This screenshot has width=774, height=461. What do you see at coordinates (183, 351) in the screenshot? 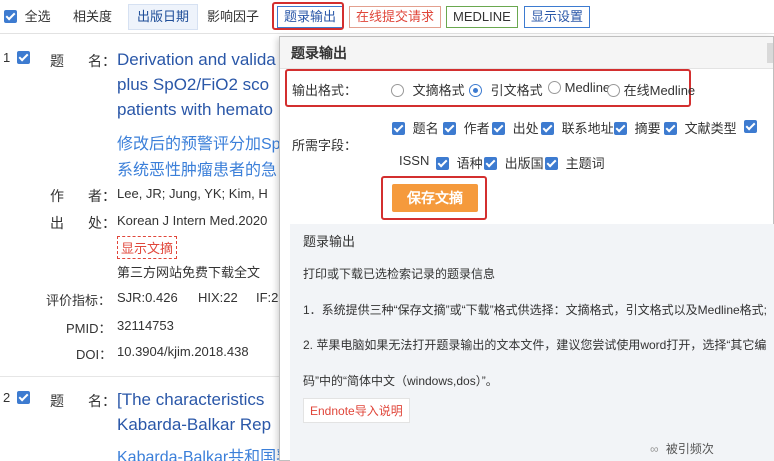
I see `doi-value: 10.3904/kjim.2018.438` at bounding box center [183, 351].